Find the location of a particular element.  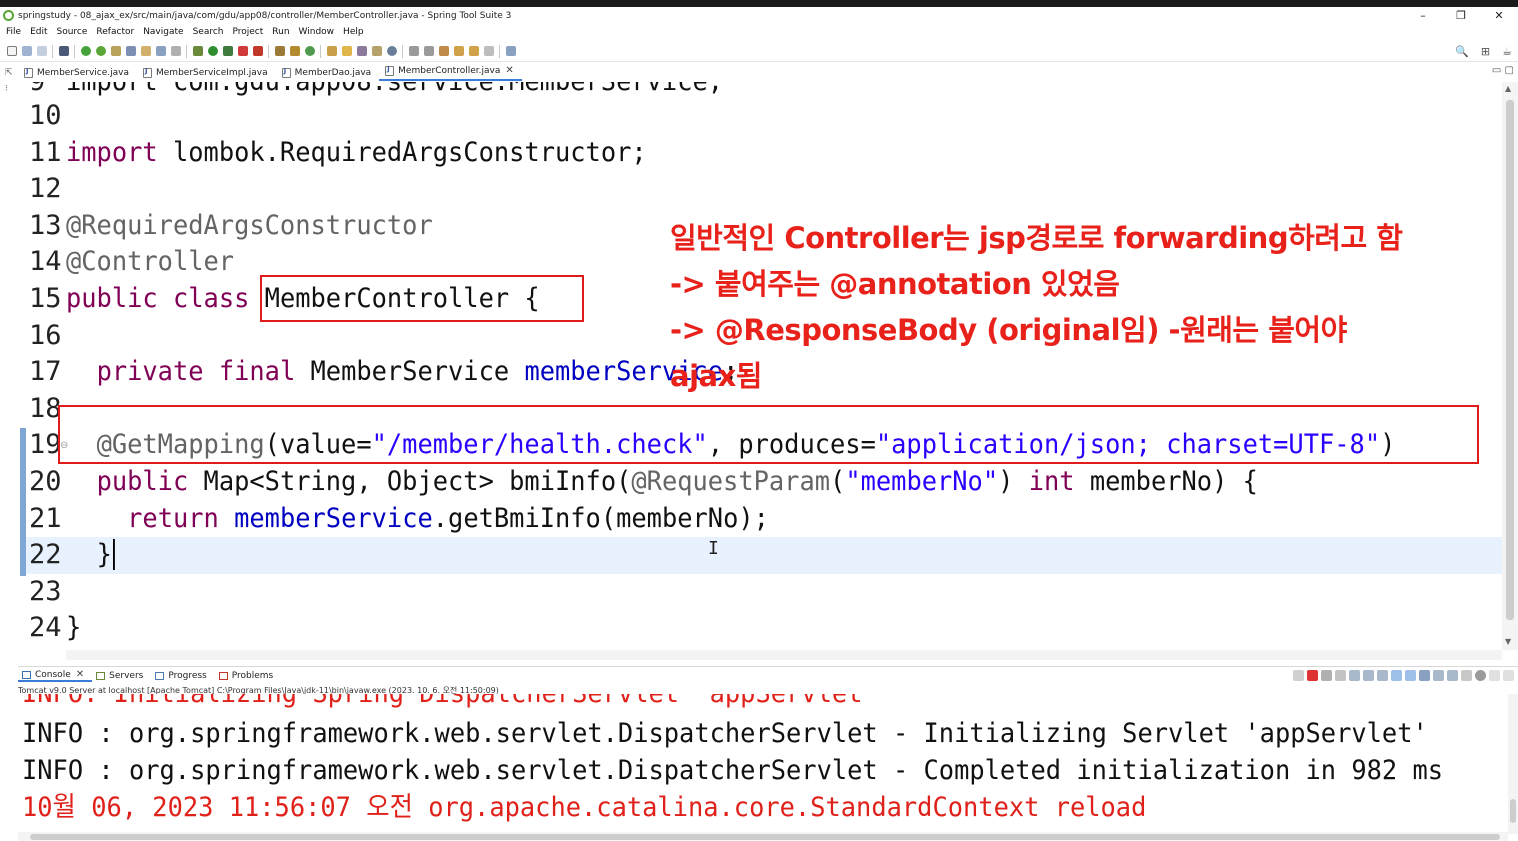

editor-minmax-icon: ▭ ▢ is located at coordinates (1503, 70).